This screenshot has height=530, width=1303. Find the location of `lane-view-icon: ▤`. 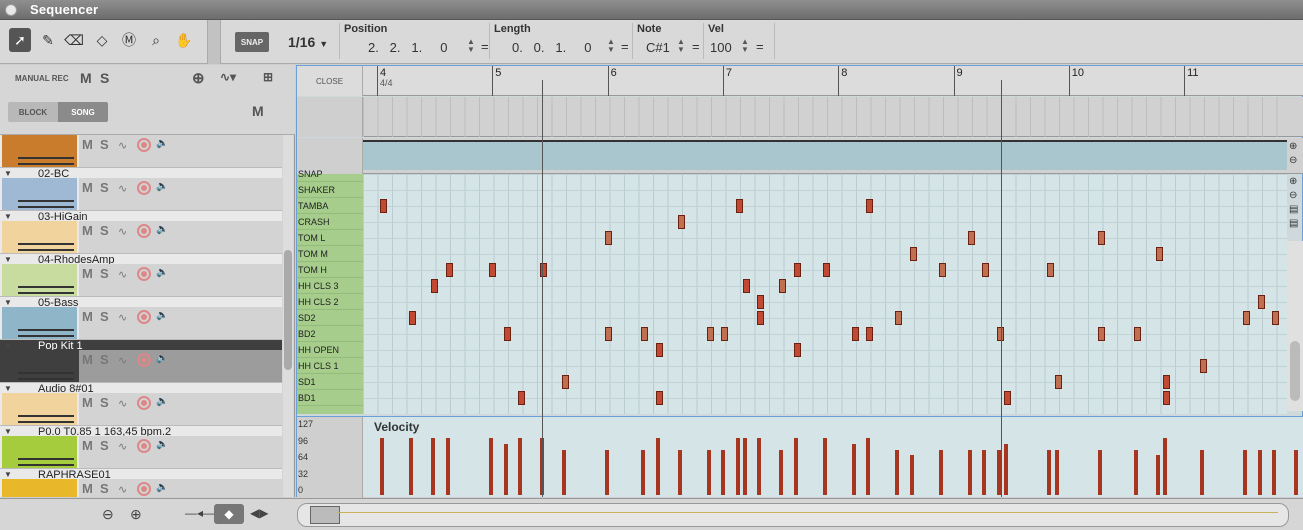

lane-view-icon: ▤ is located at coordinates (1293, 209).